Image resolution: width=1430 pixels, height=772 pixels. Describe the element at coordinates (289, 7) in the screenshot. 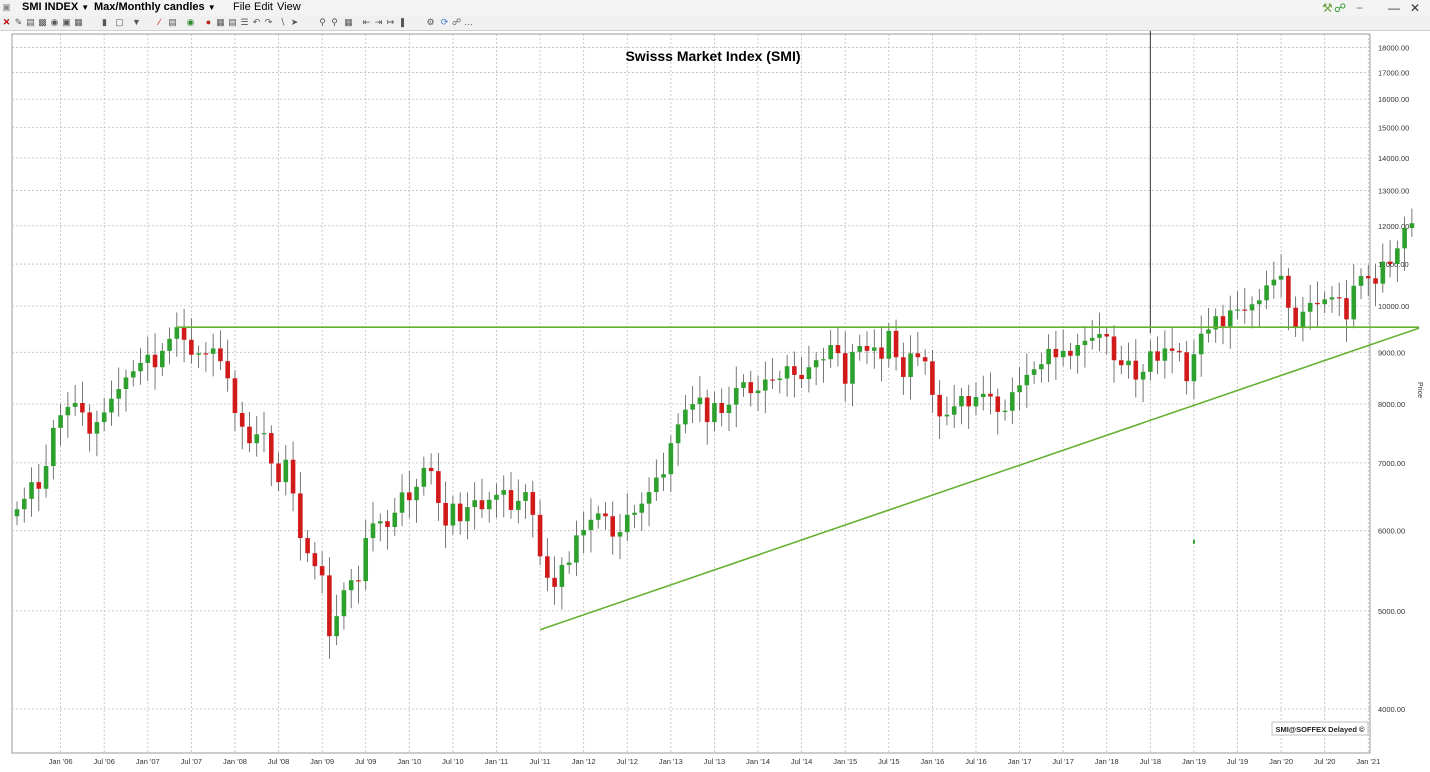

I see `menu-view: View` at that location.